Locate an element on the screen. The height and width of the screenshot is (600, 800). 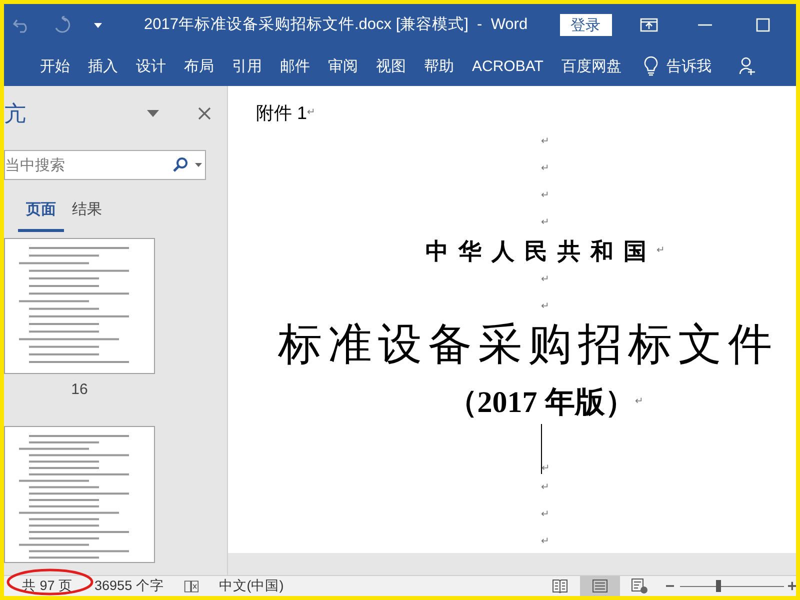
dropdown-caret-icon is located at coordinates (153, 113).